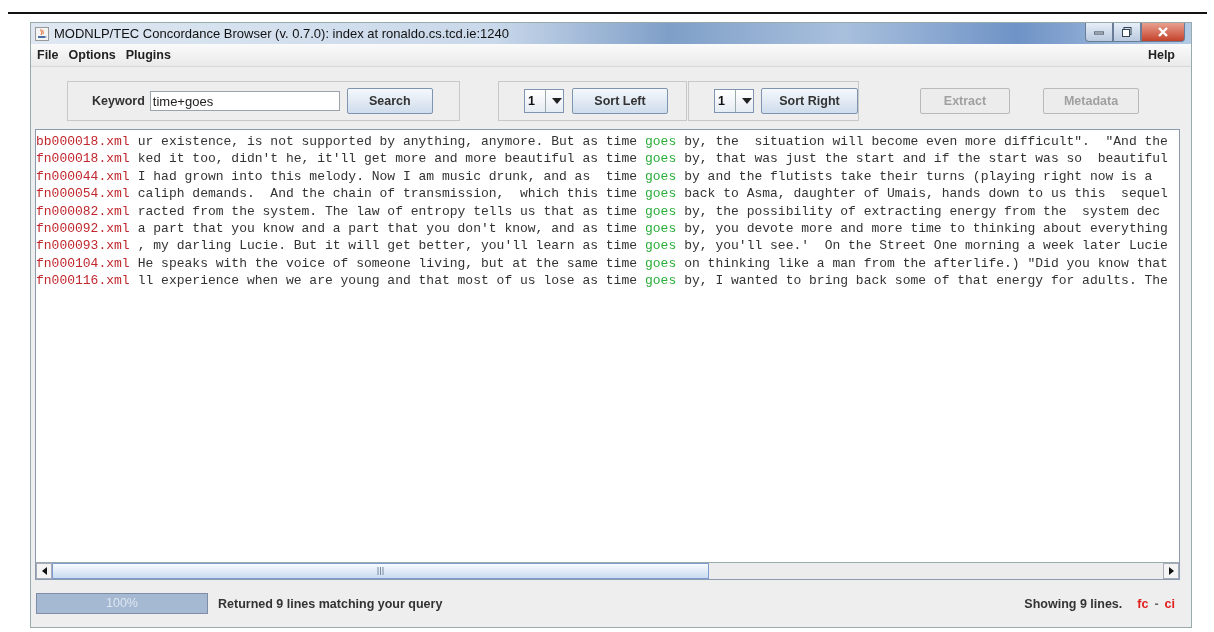 This screenshot has height=632, width=1214. Describe the element at coordinates (922, 211) in the screenshot. I see `right-context: by, the possibility of extracting energy from the system dec` at that location.